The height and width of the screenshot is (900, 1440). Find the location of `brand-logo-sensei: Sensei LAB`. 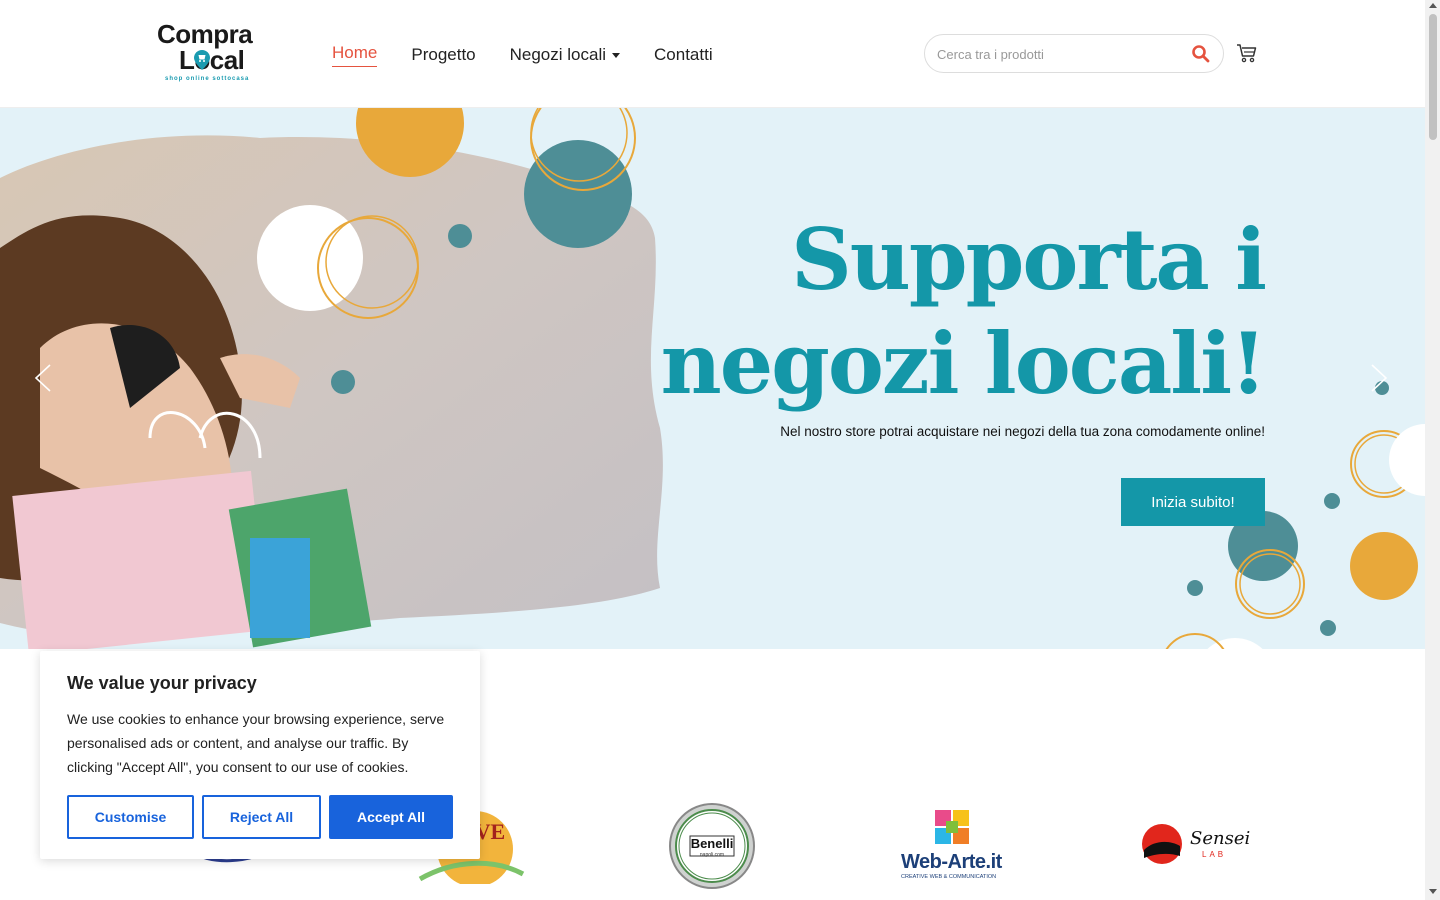

brand-logo-sensei: Sensei LAB is located at coordinates (1195, 847).